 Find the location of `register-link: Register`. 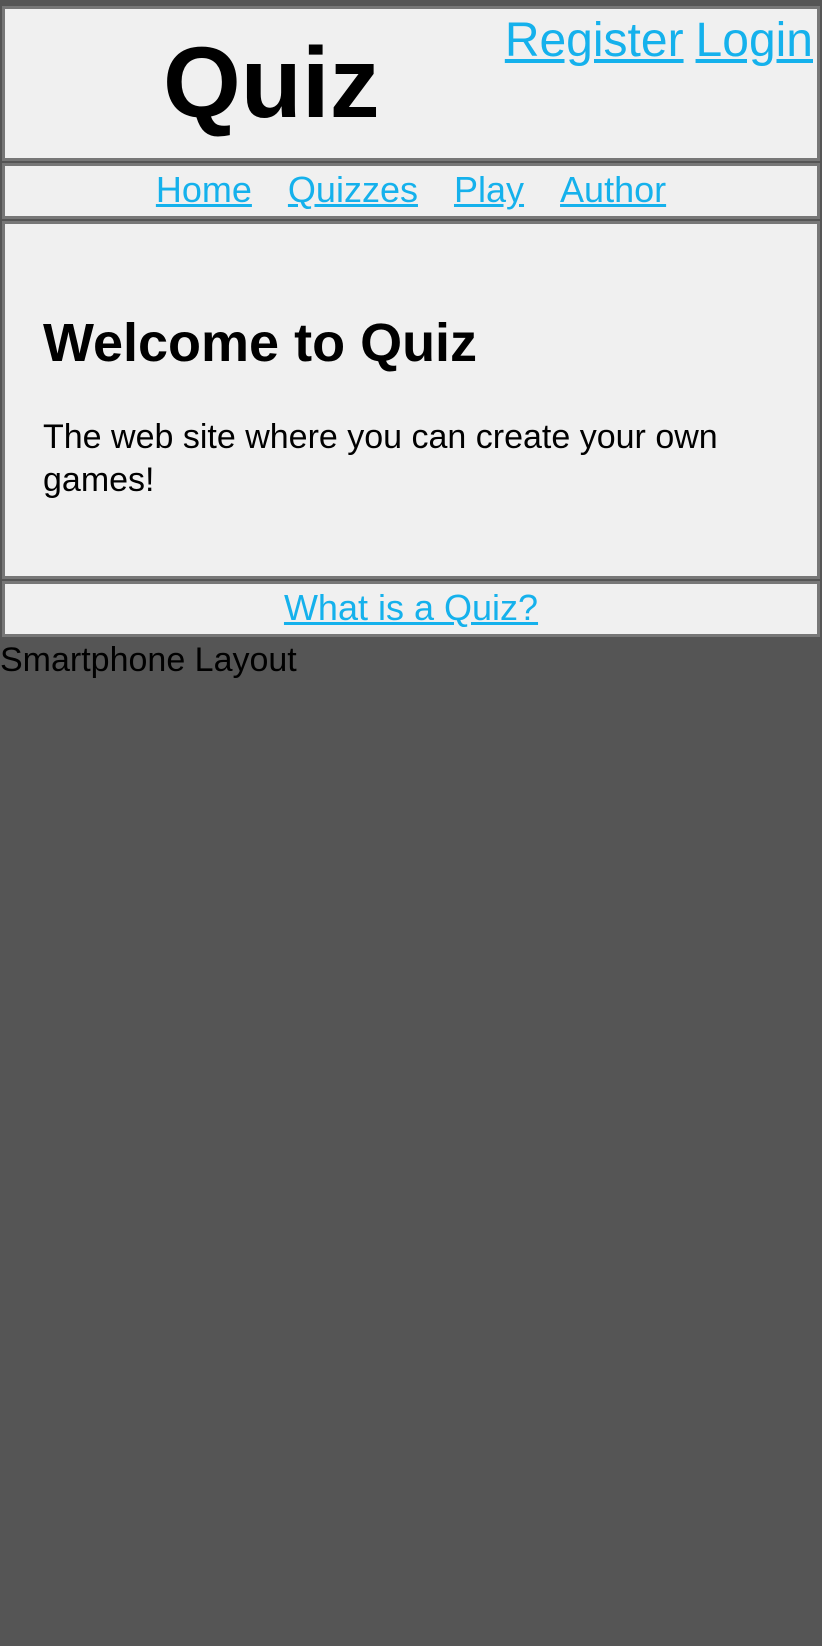

register-link: Register is located at coordinates (594, 40).